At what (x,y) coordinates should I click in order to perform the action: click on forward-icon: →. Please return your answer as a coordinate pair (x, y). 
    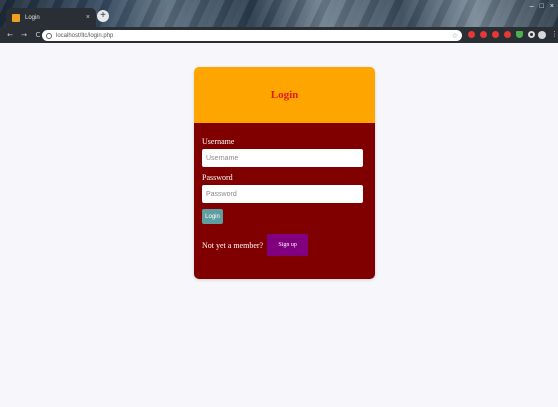
    Looking at the image, I should click on (24, 35).